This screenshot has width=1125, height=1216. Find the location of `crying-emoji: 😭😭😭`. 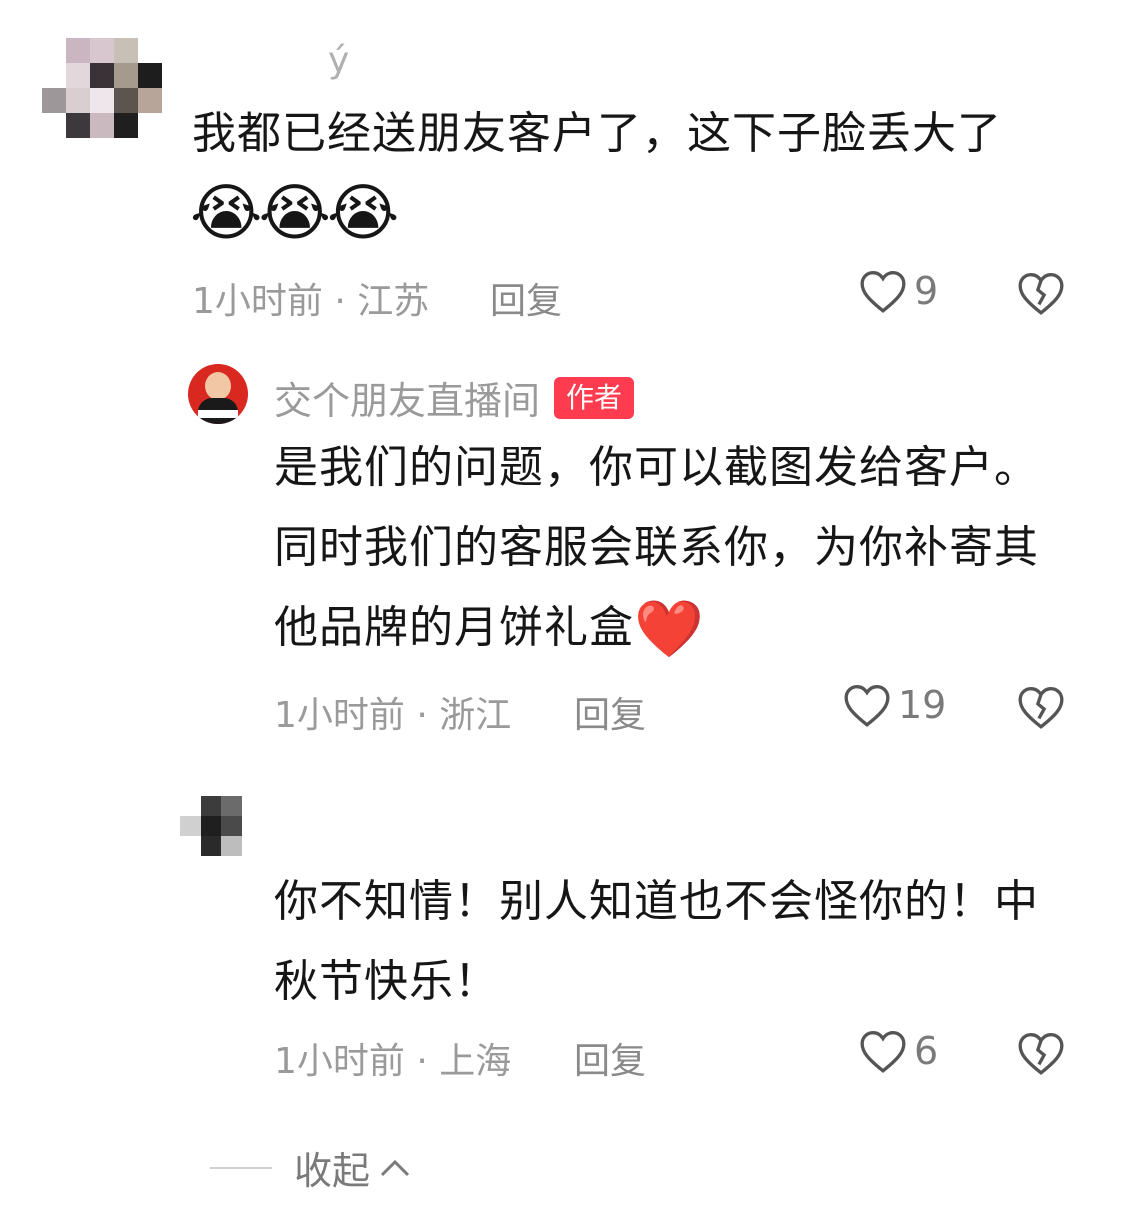

crying-emoji: 😭😭😭 is located at coordinates (294, 212).